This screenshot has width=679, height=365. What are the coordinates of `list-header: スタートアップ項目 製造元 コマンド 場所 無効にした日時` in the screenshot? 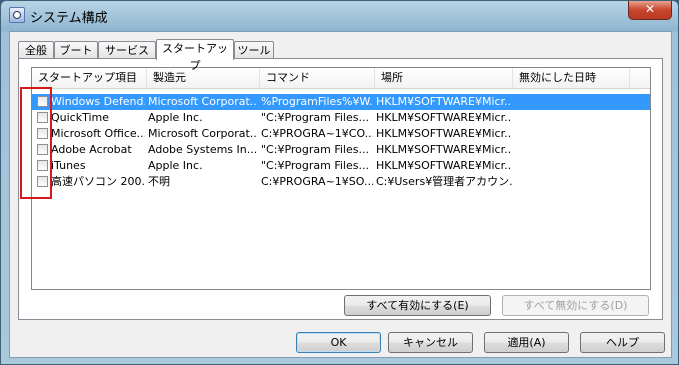 It's located at (341, 78).